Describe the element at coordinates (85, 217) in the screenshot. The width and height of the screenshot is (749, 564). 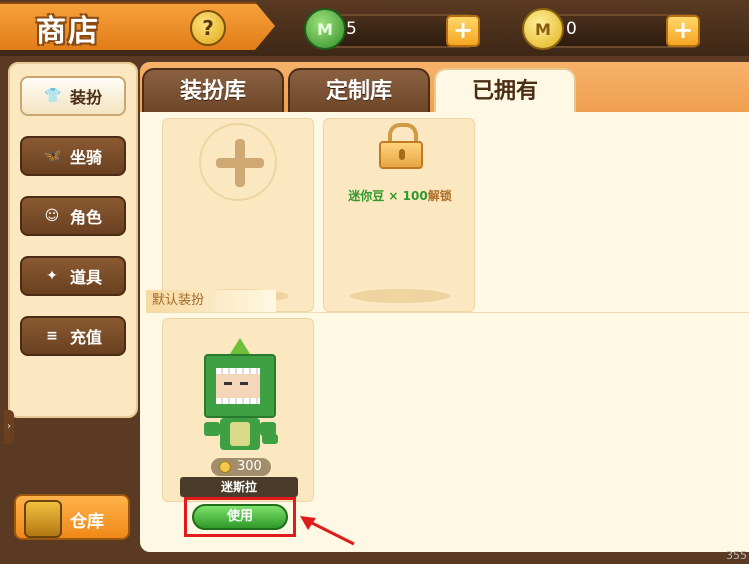
I see `sidebar-item-label: 角色` at that location.